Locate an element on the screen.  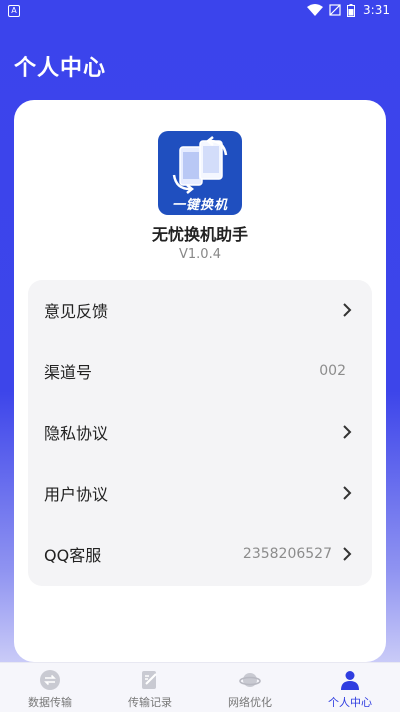
phone-swap-icon is located at coordinates (200, 165).